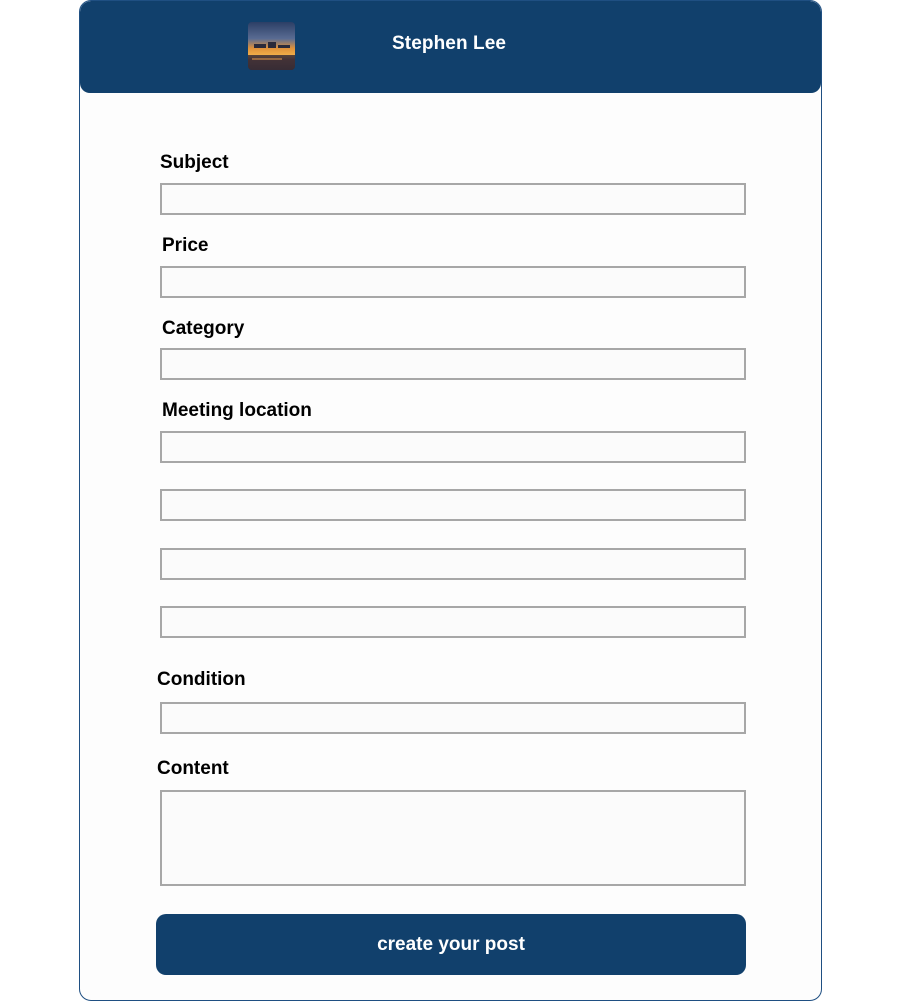  What do you see at coordinates (453, 364) in the screenshot?
I see `category-input` at bounding box center [453, 364].